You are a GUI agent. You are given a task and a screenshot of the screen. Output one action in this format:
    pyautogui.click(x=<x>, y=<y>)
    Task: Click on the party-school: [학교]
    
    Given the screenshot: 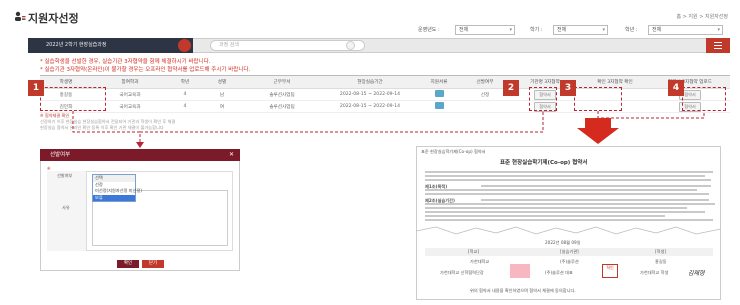 What is the action you would take?
    pyautogui.click(x=473, y=251)
    